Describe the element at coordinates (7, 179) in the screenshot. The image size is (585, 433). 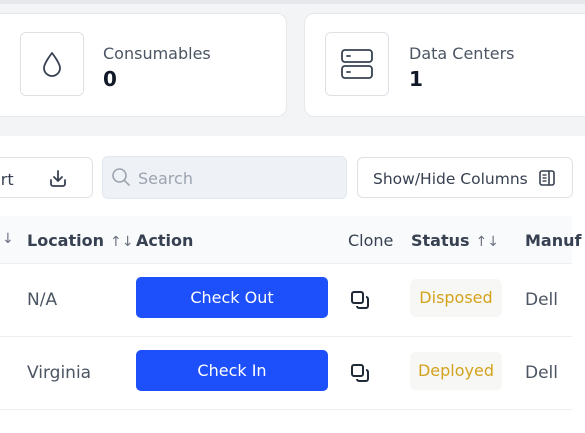
I see `export-label: ort` at that location.